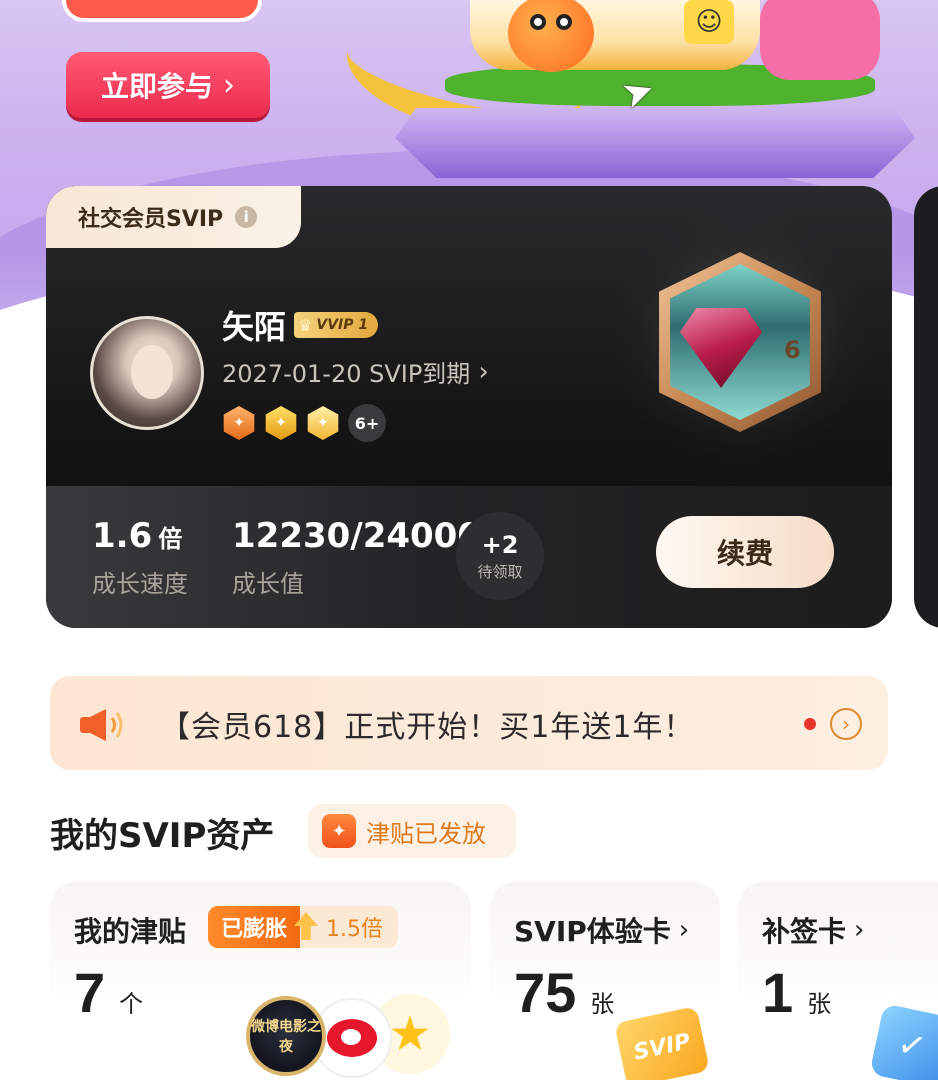 The height and width of the screenshot is (1080, 938). I want to click on avatar-face, so click(152, 372).